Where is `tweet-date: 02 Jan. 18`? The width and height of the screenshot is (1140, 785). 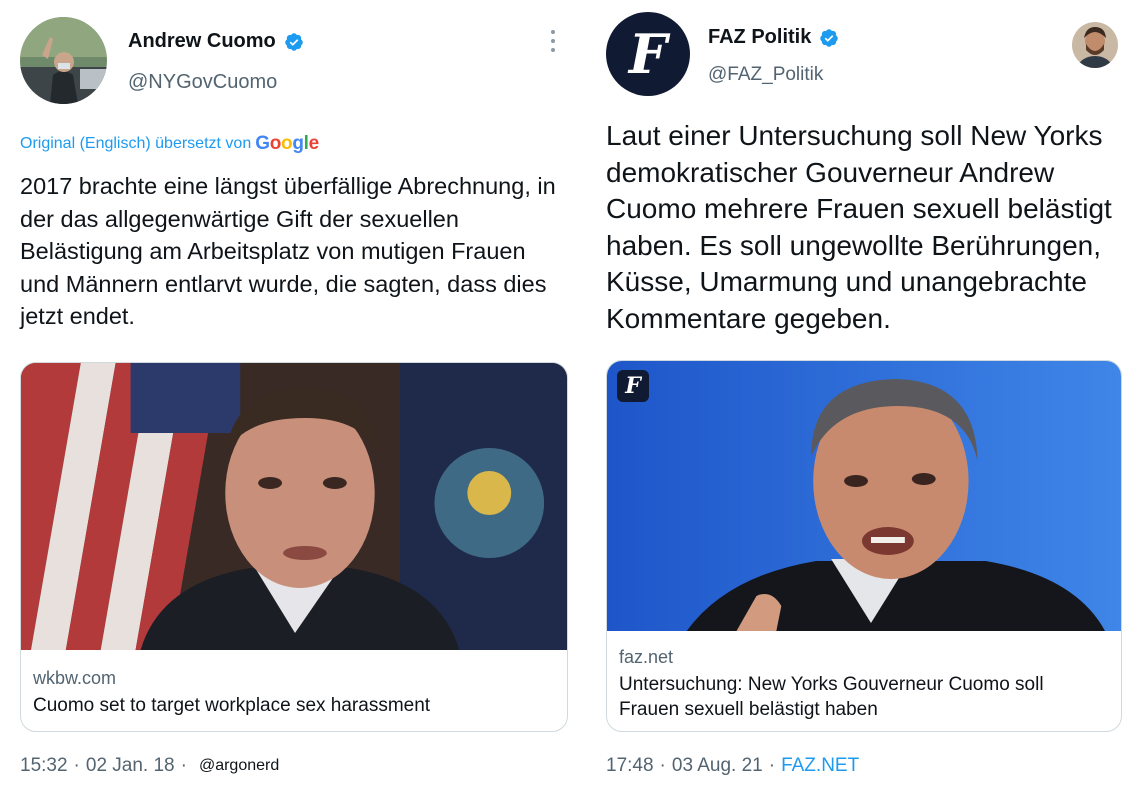 tweet-date: 02 Jan. 18 is located at coordinates (130, 766).